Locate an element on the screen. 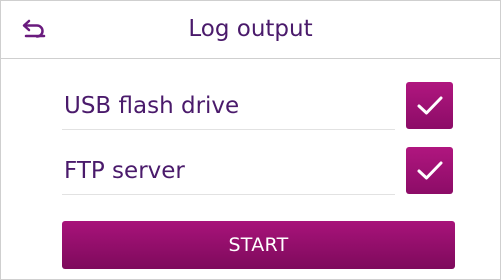 This screenshot has height=280, width=501. ftp-server-checkbox is located at coordinates (429, 170).